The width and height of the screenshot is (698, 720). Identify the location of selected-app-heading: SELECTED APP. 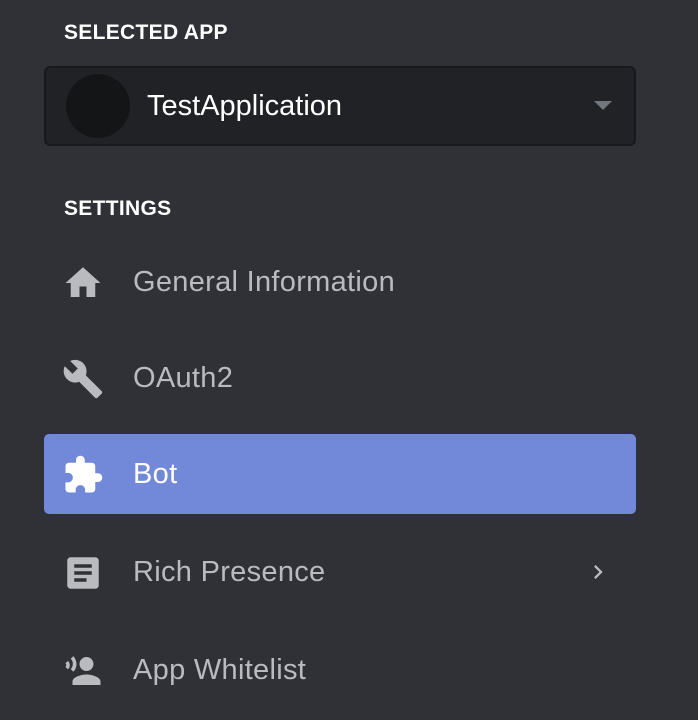
(146, 32).